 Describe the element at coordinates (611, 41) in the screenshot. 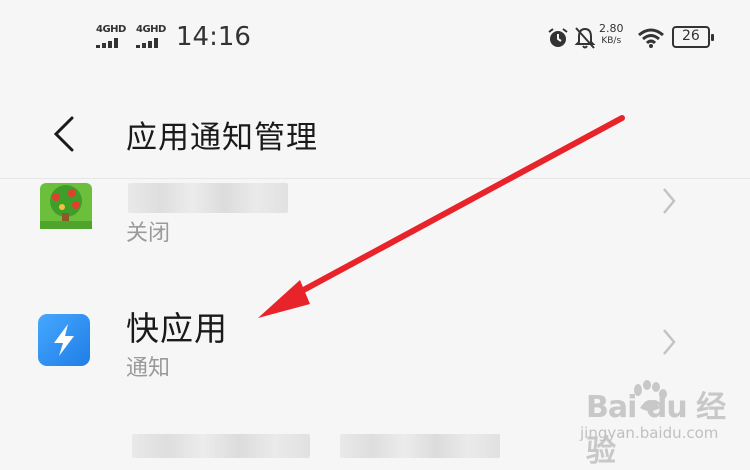

I see `speed-unit: KB/s` at that location.